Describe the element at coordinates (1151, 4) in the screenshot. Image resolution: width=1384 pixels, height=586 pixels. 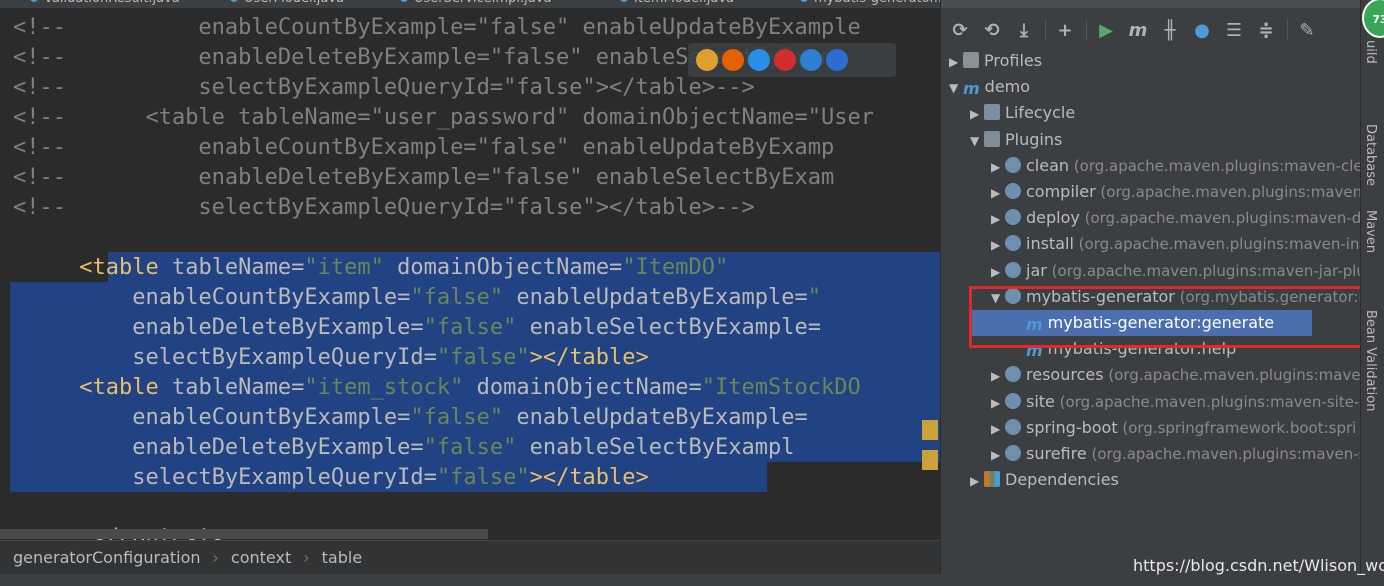
I see `maven-panel-title` at that location.